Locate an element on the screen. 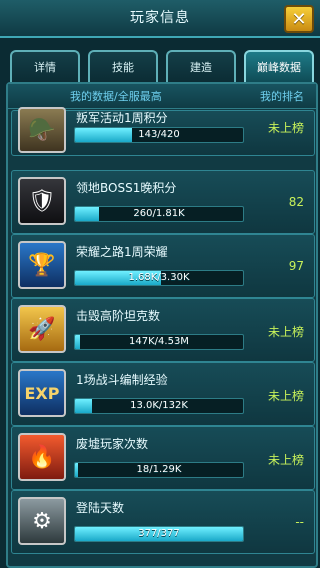 The width and height of the screenshot is (320, 568). progress-bar: 260/1.81K is located at coordinates (159, 214).